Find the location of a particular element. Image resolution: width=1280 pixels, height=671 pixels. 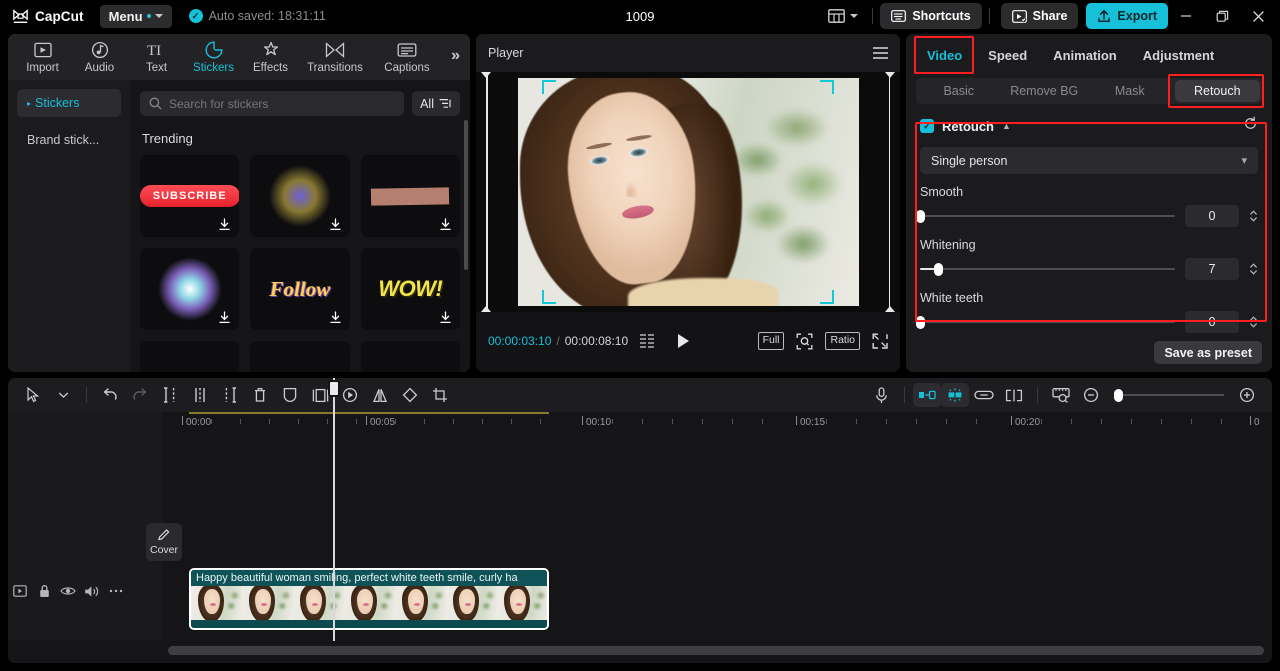

mask-shape-icon is located at coordinates (290, 395).